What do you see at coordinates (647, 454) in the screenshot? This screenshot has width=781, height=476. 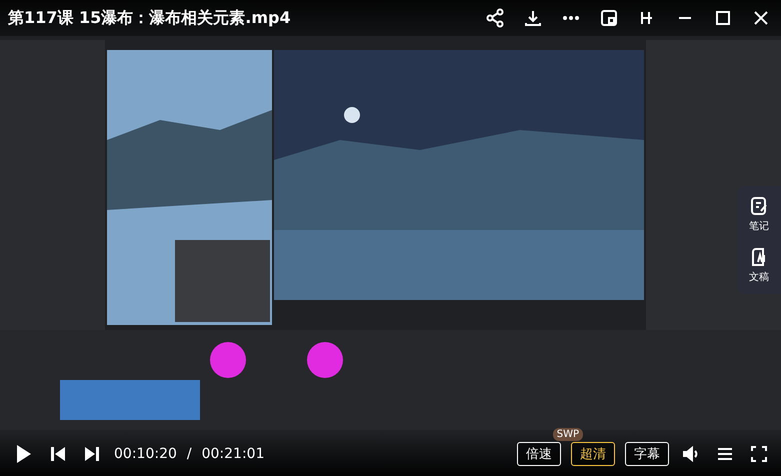 I see `player-option-button: 字幕` at bounding box center [647, 454].